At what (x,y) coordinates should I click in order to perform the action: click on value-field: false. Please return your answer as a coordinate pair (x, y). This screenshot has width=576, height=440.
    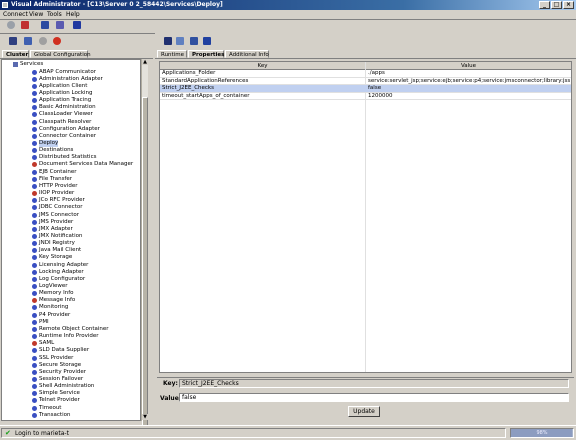
    Looking at the image, I should click on (374, 397).